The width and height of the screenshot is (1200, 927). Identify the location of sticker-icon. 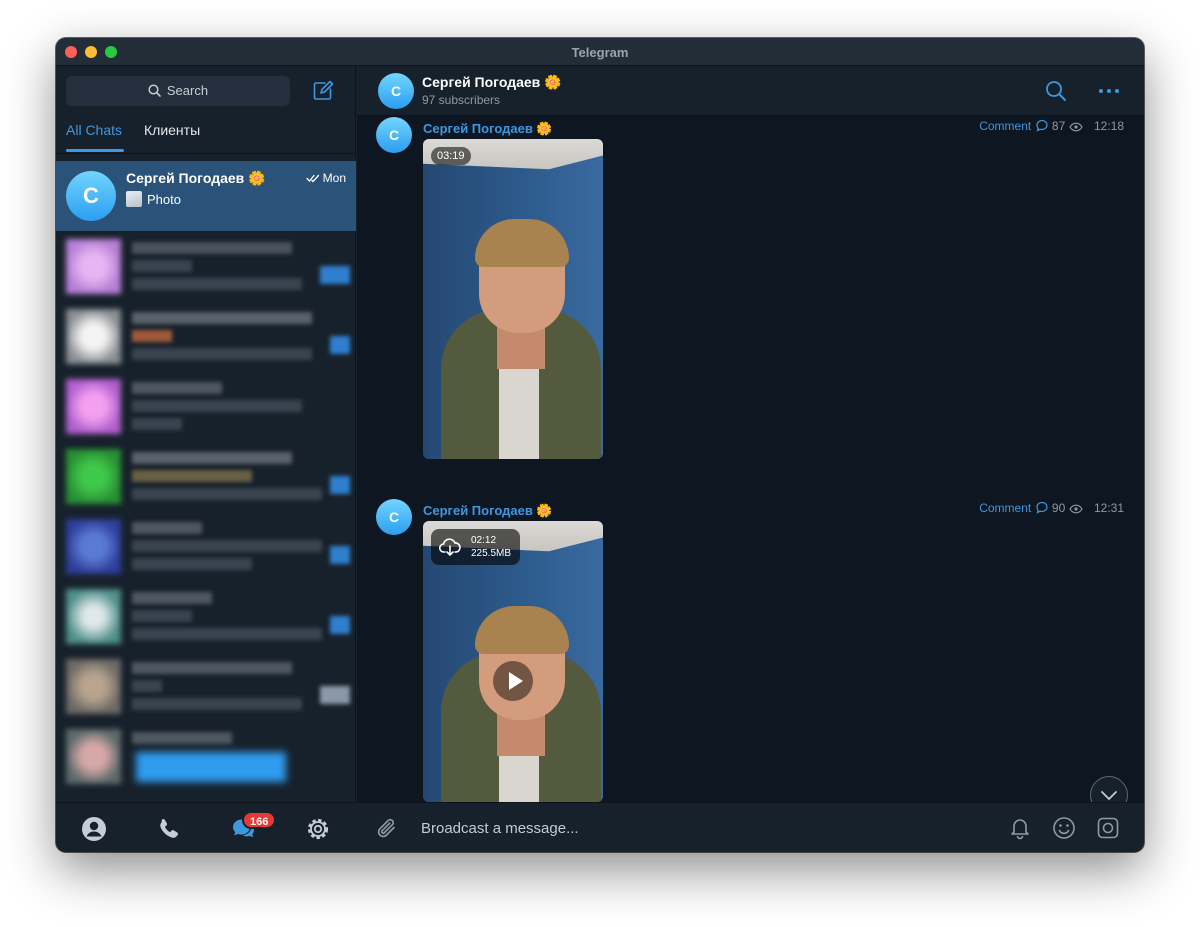
(1108, 828).